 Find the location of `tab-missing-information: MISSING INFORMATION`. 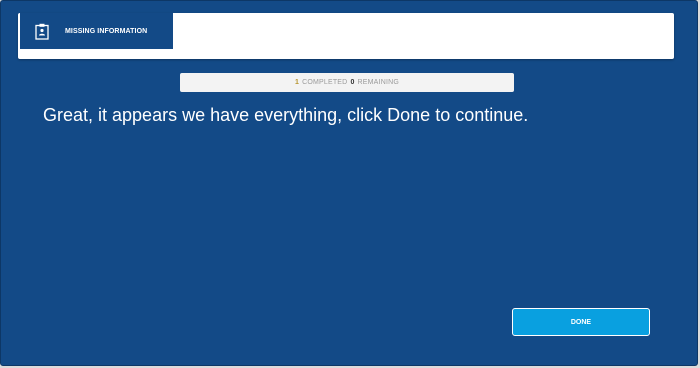

tab-missing-information: MISSING INFORMATION is located at coordinates (96, 31).